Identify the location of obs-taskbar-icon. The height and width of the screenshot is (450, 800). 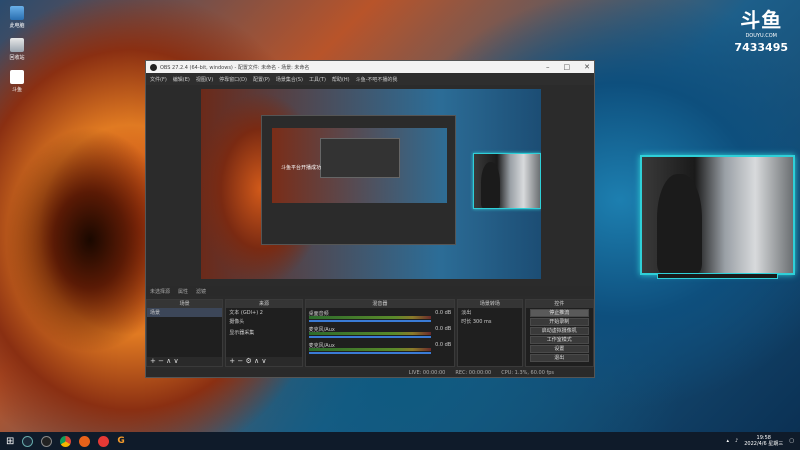
(47, 441).